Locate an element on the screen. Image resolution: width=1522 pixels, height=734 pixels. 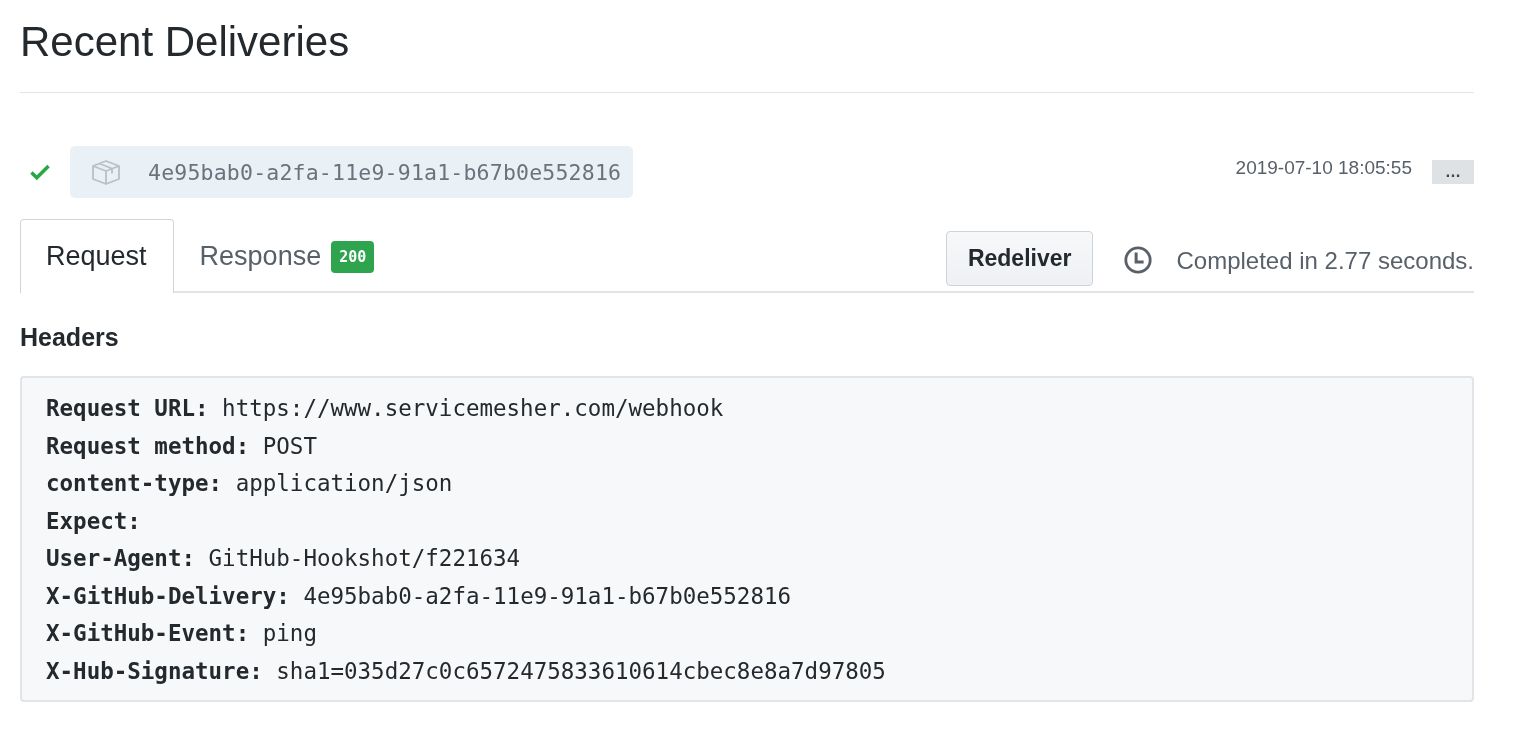
page-title: Recent Deliveries is located at coordinates (185, 42).